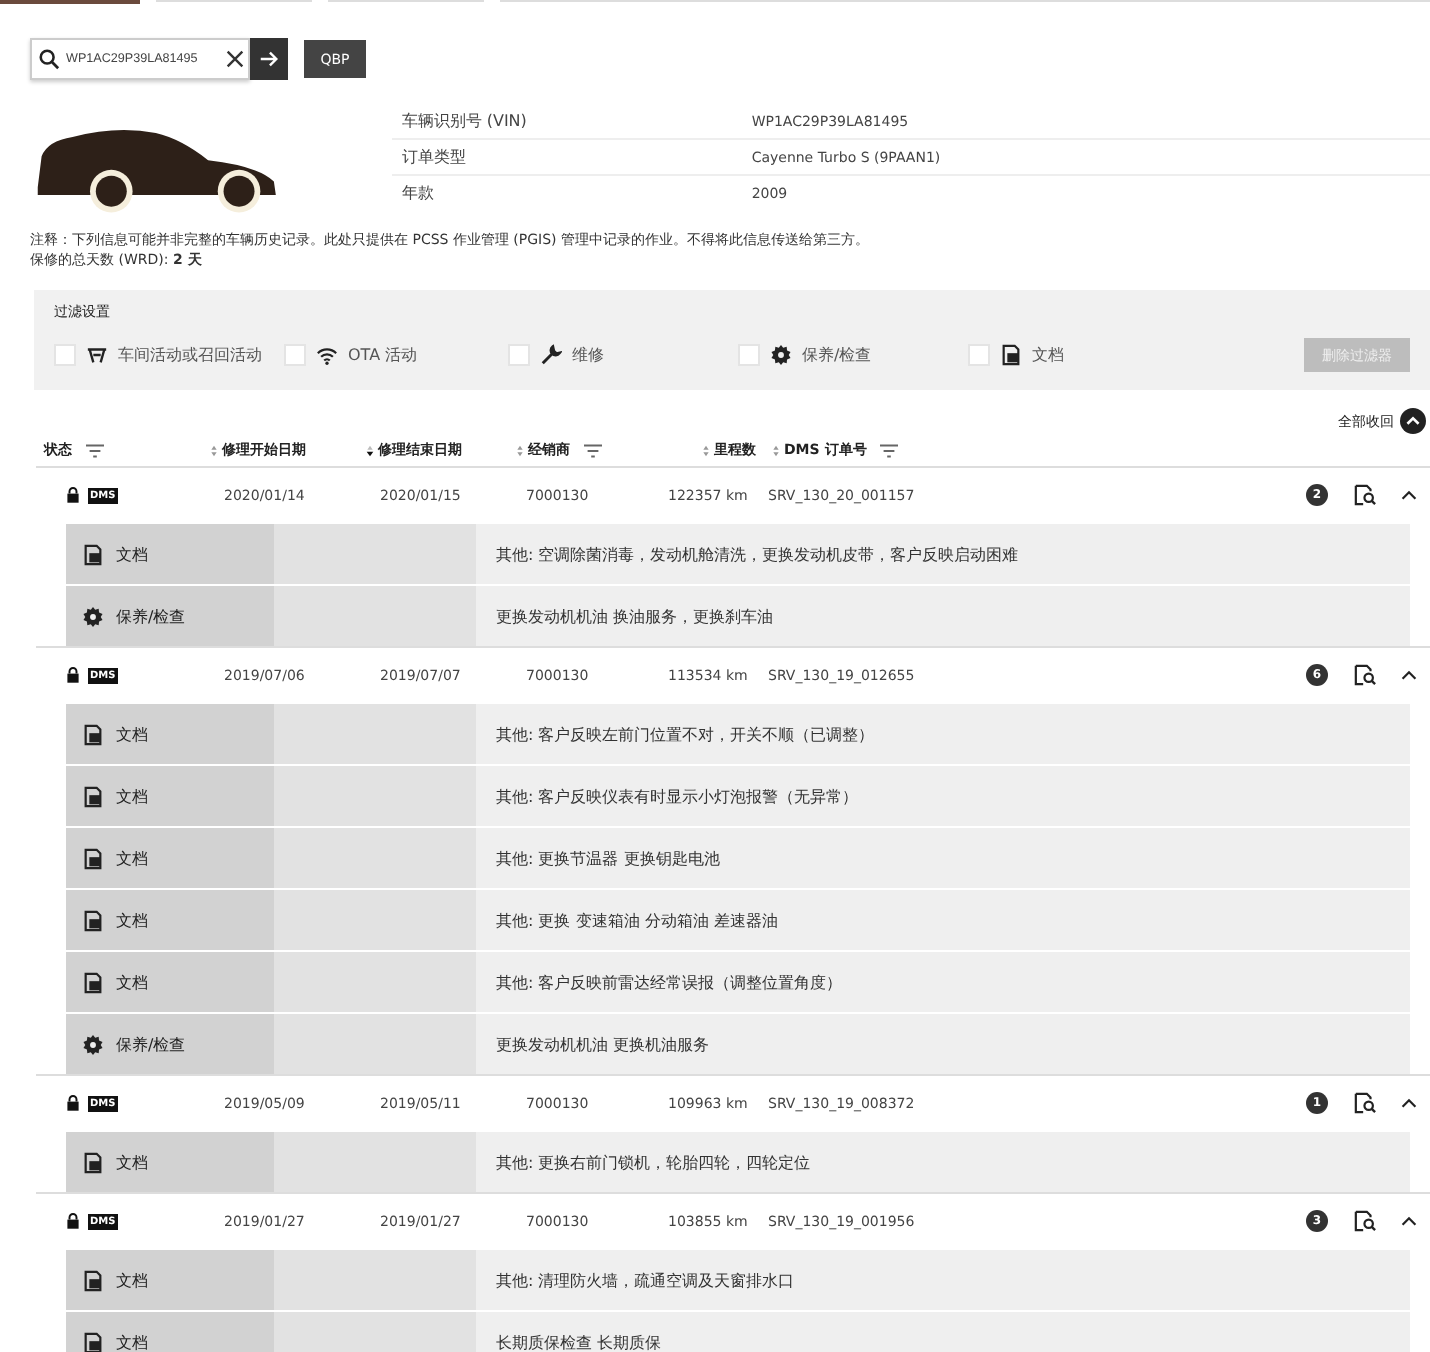  I want to click on filter-label: 保养/检查, so click(837, 355).